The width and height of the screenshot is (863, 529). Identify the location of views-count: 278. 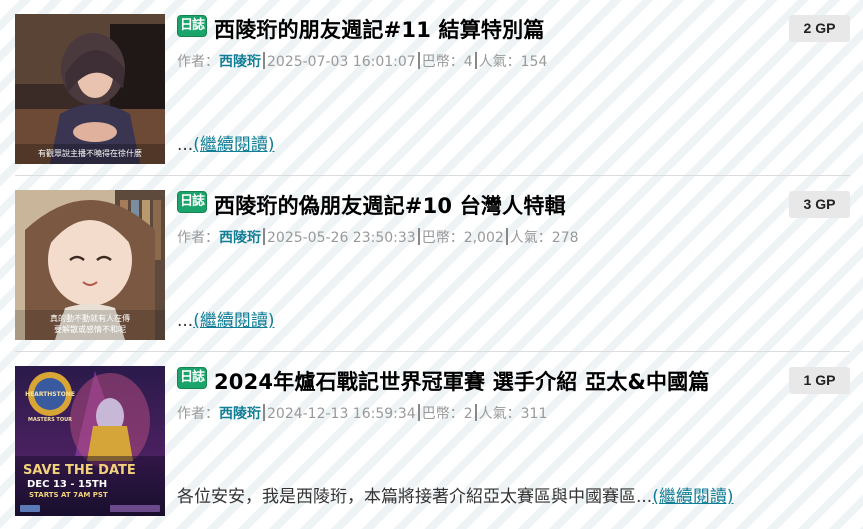
(565, 238).